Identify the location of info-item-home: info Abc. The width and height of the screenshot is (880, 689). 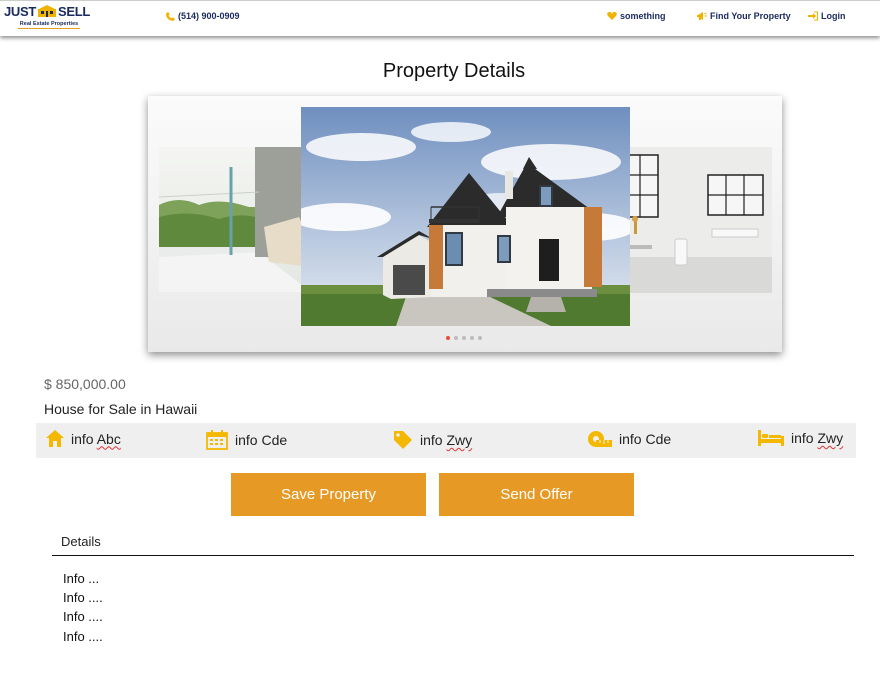
(83, 438).